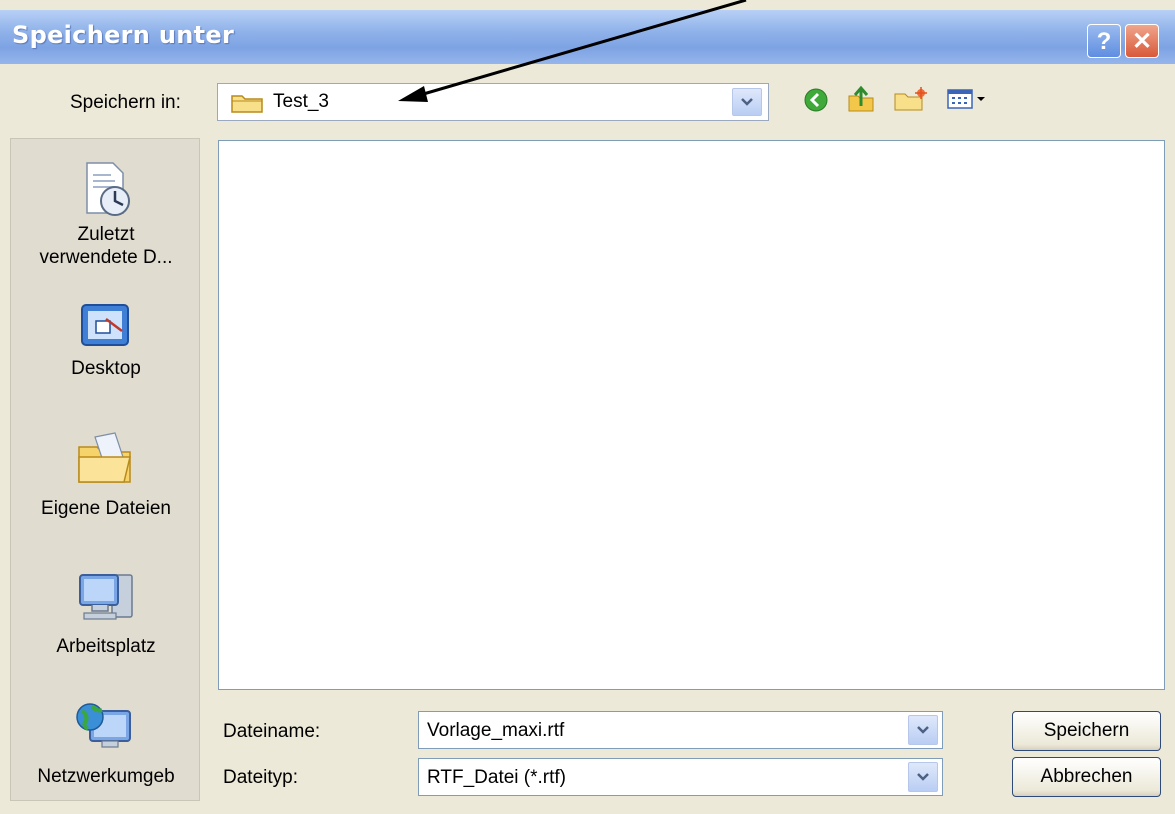  Describe the element at coordinates (125, 102) in the screenshot. I see `lookin-label: Speichern in:` at that location.